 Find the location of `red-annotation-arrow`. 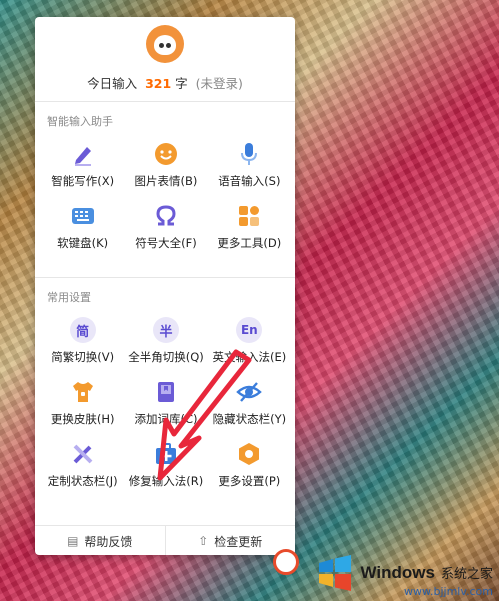

red-annotation-arrow is located at coordinates (204, 415).